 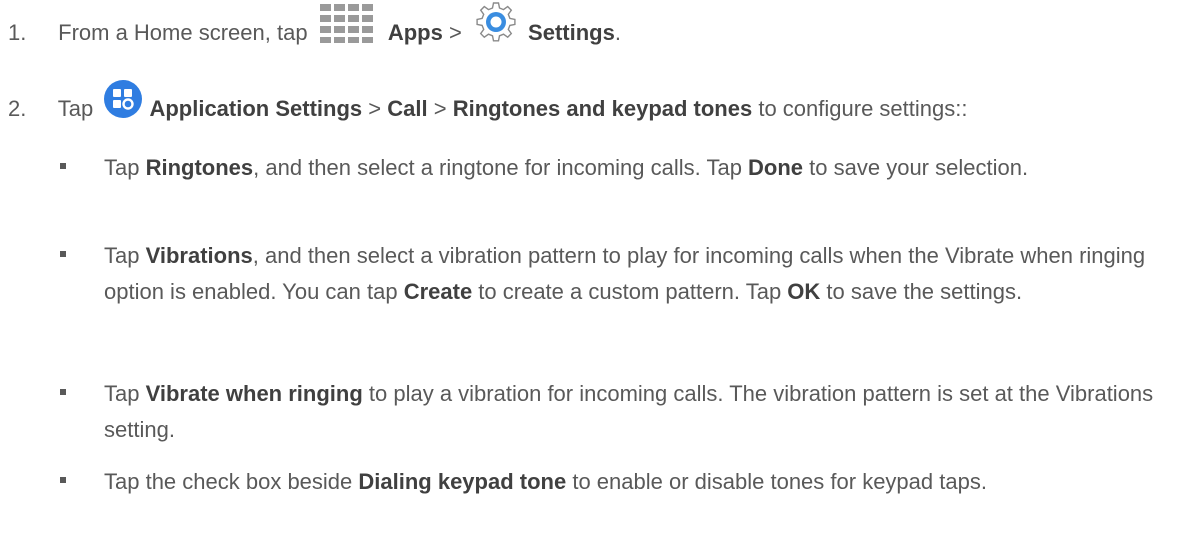 What do you see at coordinates (17, 108) in the screenshot?
I see `step-number: 2.` at bounding box center [17, 108].